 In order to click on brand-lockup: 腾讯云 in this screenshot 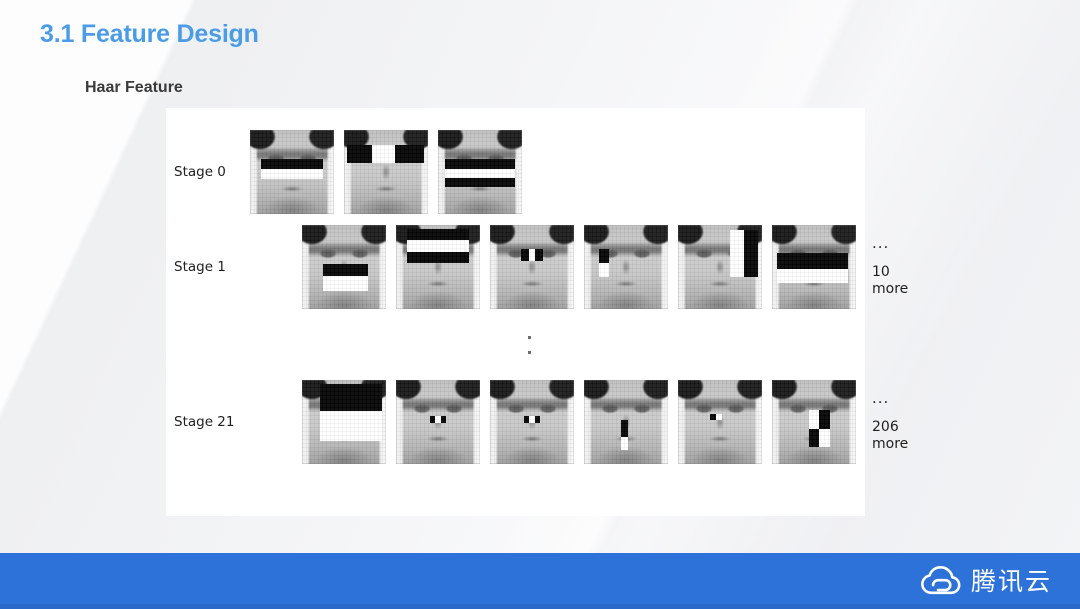, I will do `click(986, 581)`.